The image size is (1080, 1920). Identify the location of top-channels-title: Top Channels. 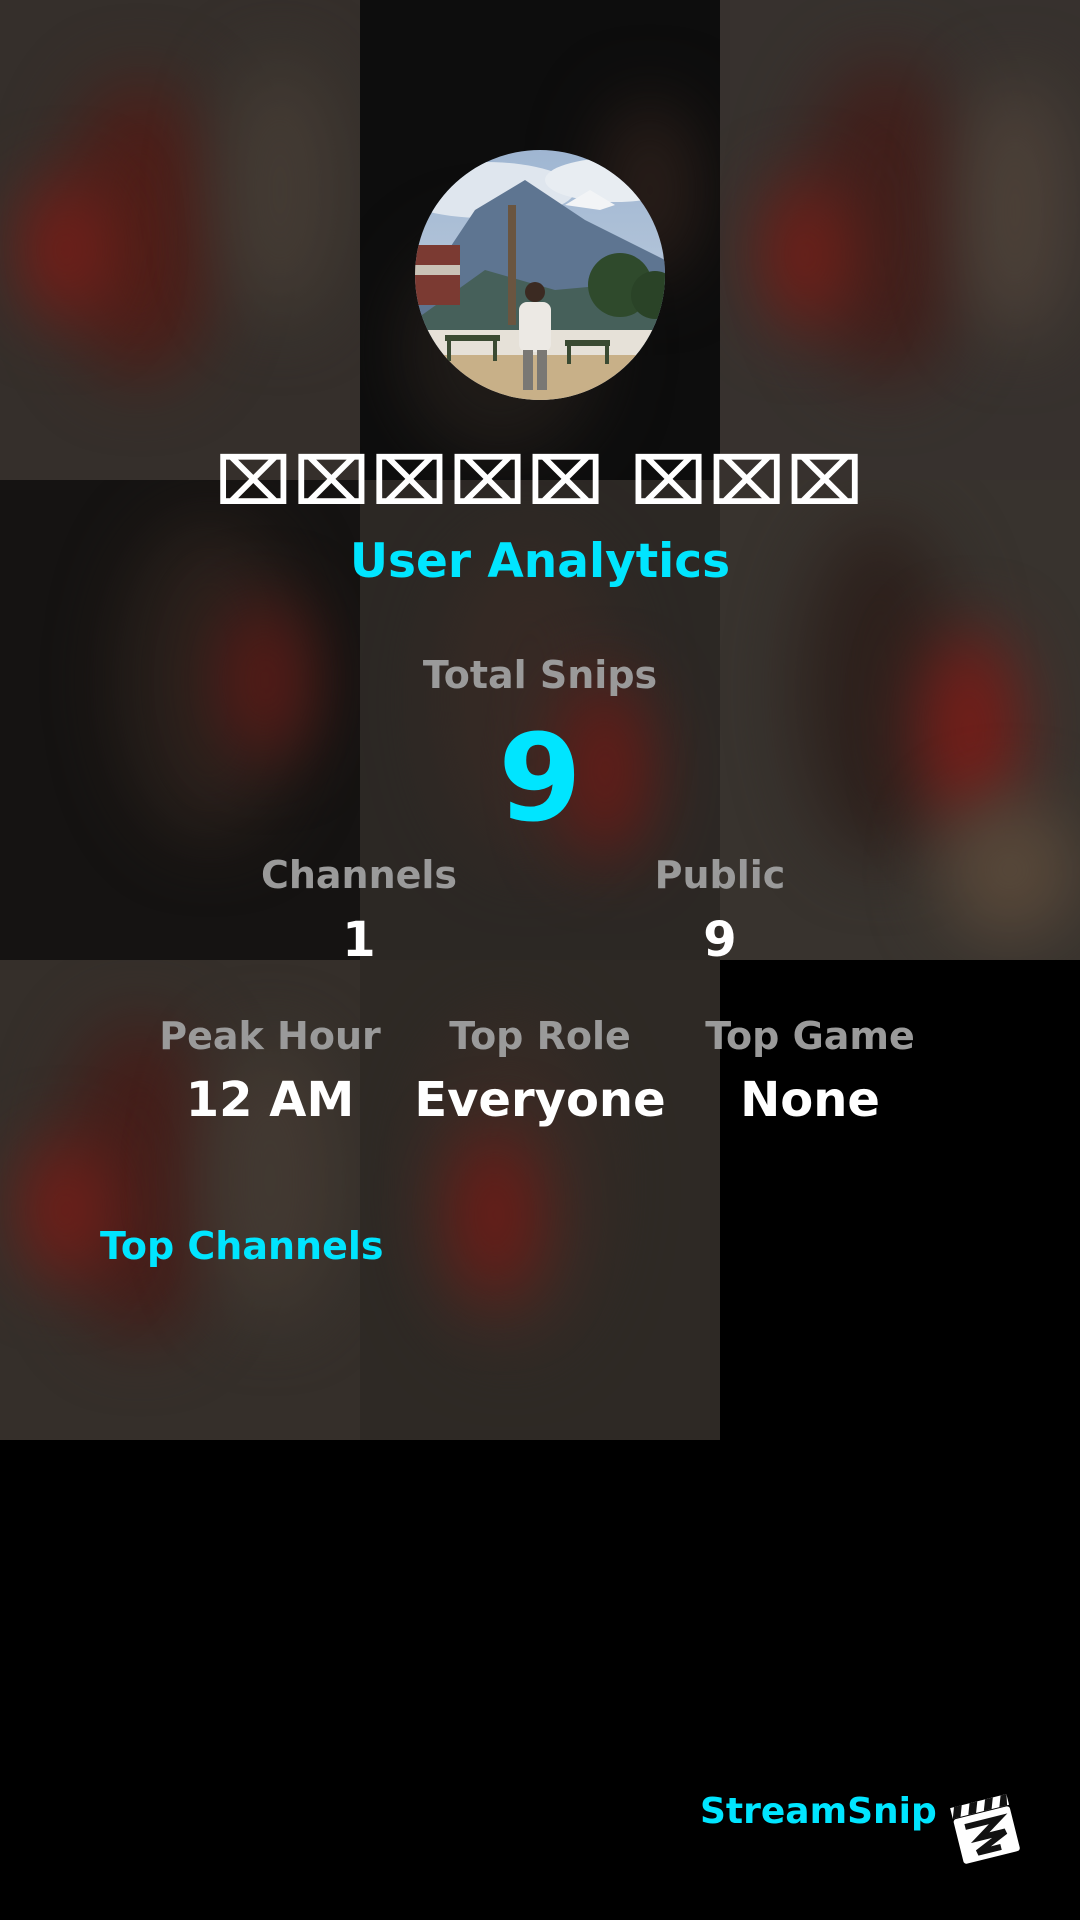
(242, 1246).